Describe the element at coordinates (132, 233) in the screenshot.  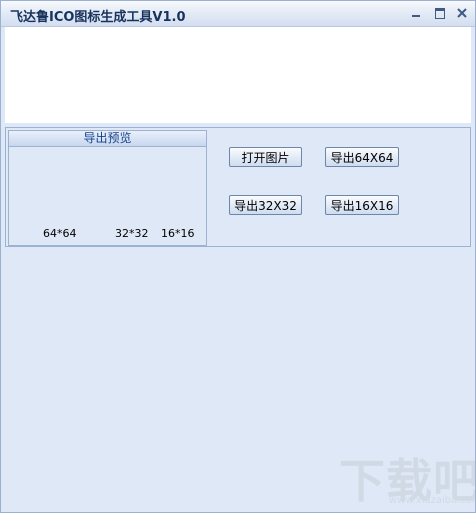
I see `preview-label-32: 32*32` at that location.